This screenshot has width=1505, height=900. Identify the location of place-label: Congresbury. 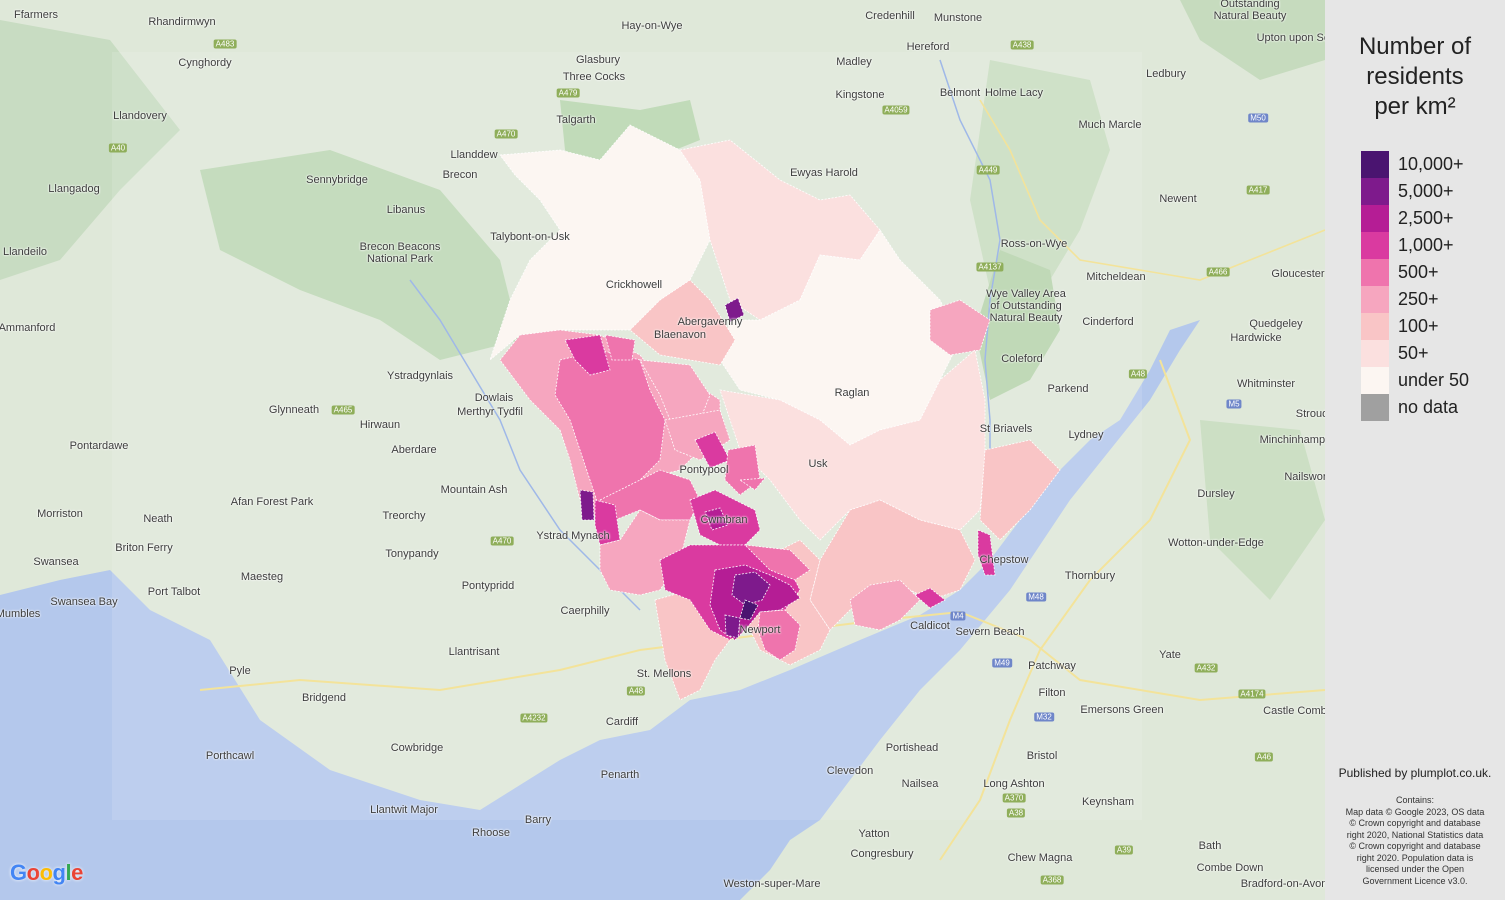
(882, 853).